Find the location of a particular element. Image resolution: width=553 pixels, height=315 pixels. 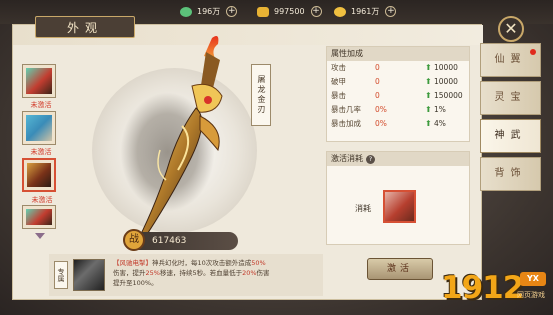

tab-label: 背饰 is located at coordinates (510, 173).